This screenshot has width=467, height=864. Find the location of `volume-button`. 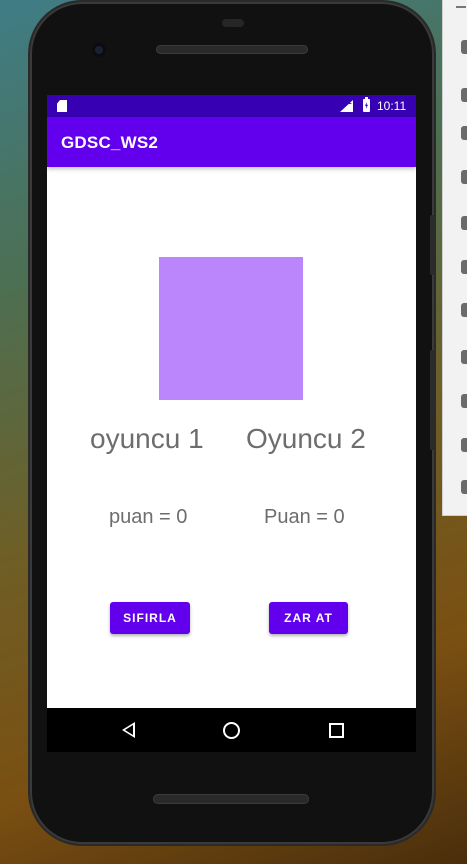

volume-button is located at coordinates (433, 245).